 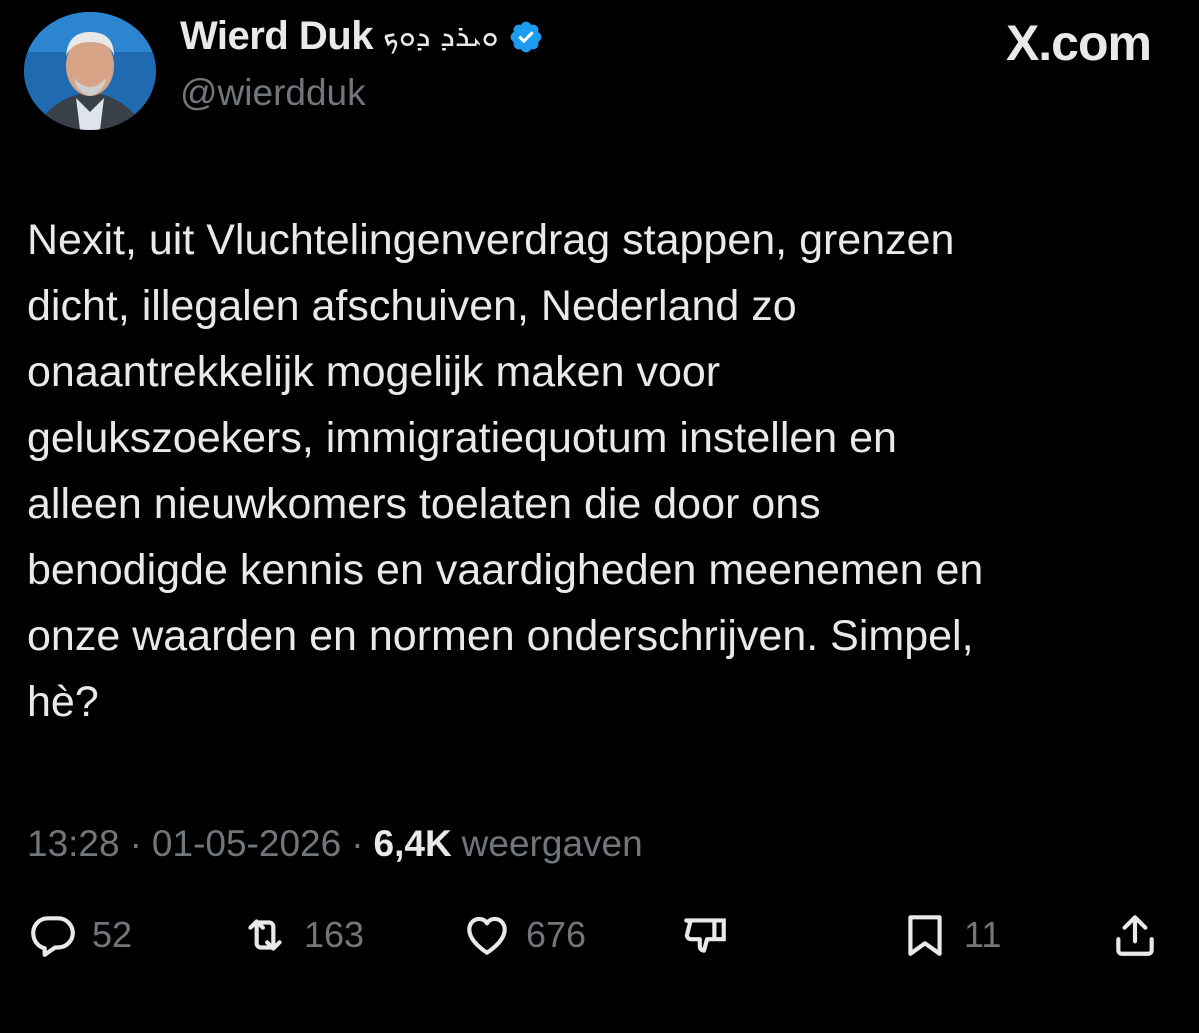 What do you see at coordinates (273, 93) in the screenshot?
I see `author-handle: @wierdduk` at bounding box center [273, 93].